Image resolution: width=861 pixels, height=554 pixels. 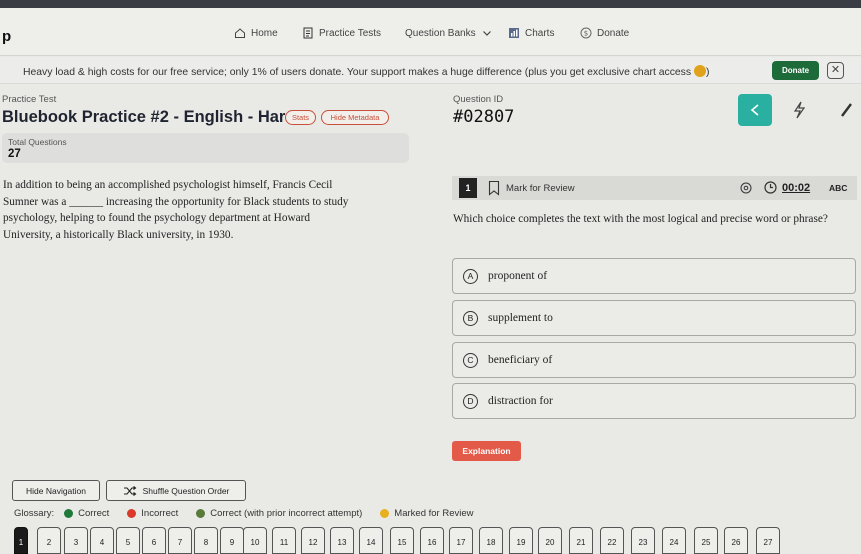 What do you see at coordinates (154, 540) in the screenshot?
I see `question-nav-button: 6` at bounding box center [154, 540].